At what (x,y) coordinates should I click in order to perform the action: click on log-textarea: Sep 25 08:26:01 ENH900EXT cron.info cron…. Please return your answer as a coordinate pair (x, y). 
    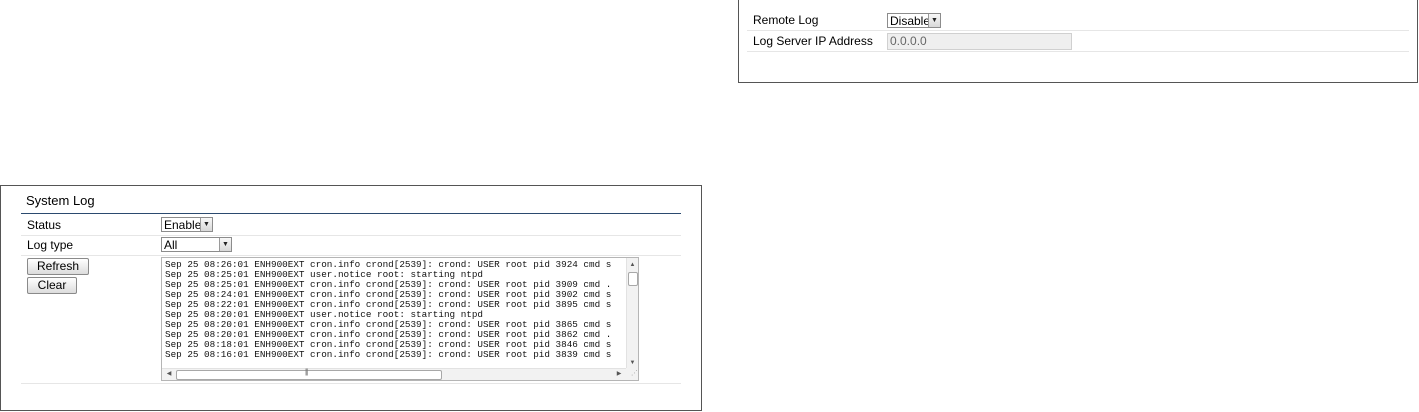
    Looking at the image, I should click on (400, 319).